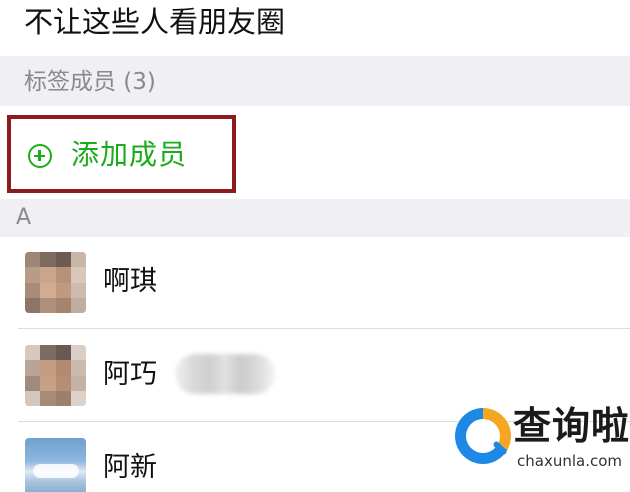 Image resolution: width=630 pixels, height=492 pixels. What do you see at coordinates (40, 156) in the screenshot?
I see `plus-circle-icon` at bounding box center [40, 156].